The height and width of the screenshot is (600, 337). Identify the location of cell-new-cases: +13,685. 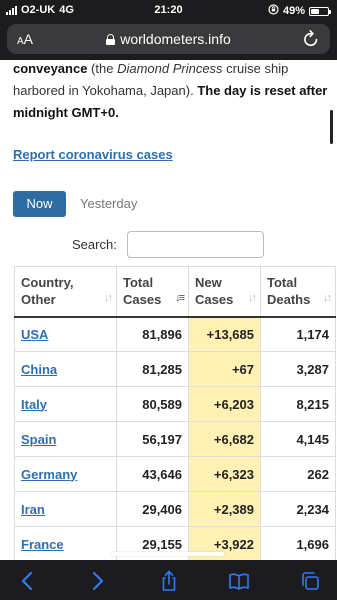
(224, 334).